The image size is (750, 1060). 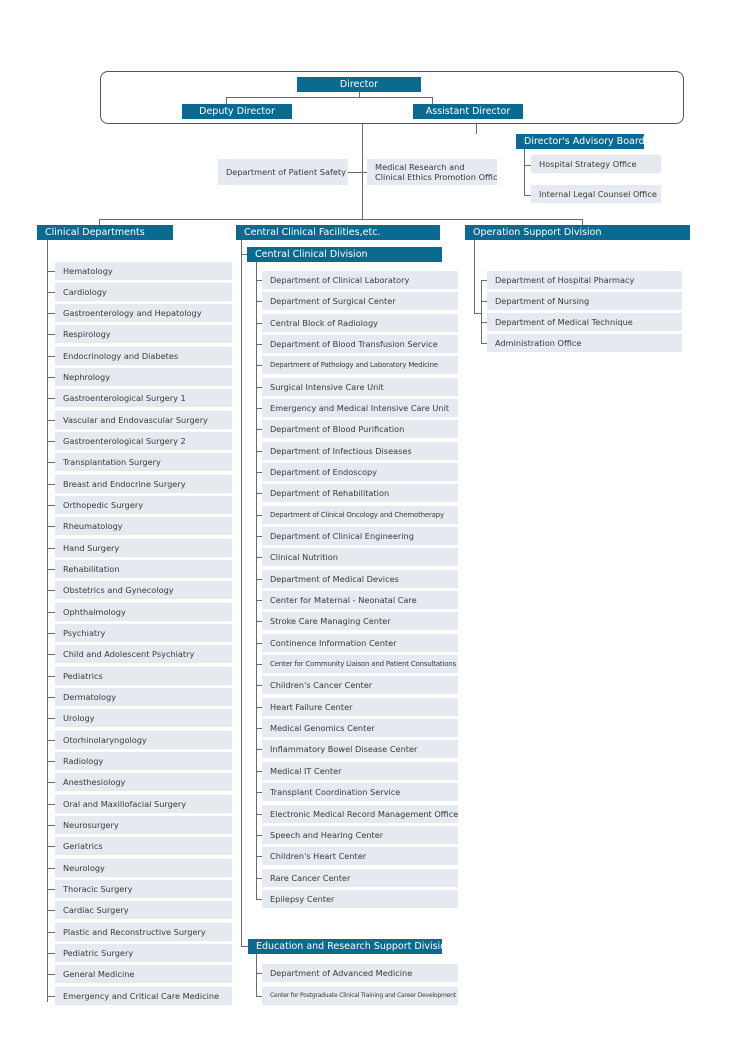 What do you see at coordinates (360, 323) in the screenshot?
I see `central-division-item: Central Block of Radiology` at bounding box center [360, 323].